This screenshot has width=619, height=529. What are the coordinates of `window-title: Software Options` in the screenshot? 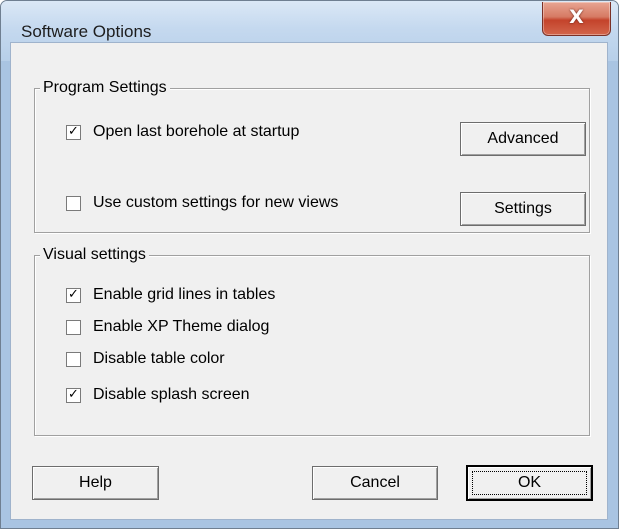 It's located at (86, 31).